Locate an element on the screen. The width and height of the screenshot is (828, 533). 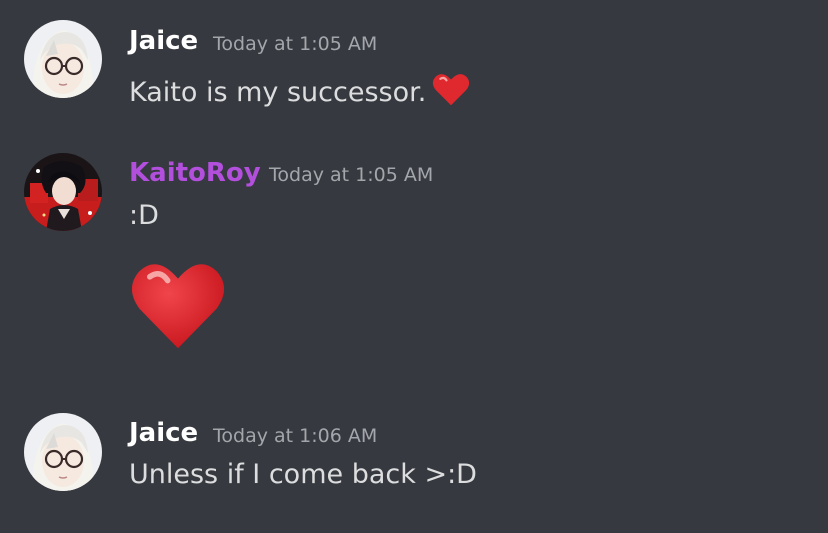
timestamp: Today at 1:06 AM is located at coordinates (295, 436).